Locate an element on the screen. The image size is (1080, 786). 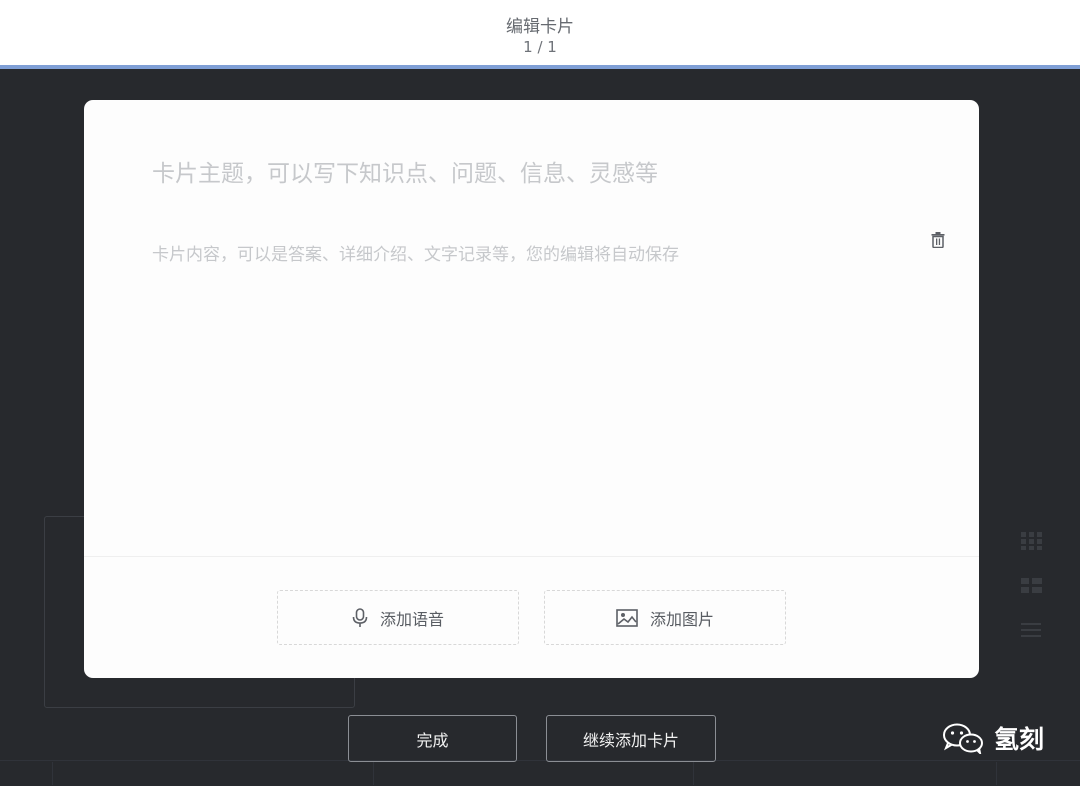
page-counter: 1 / 1 is located at coordinates (540, 47).